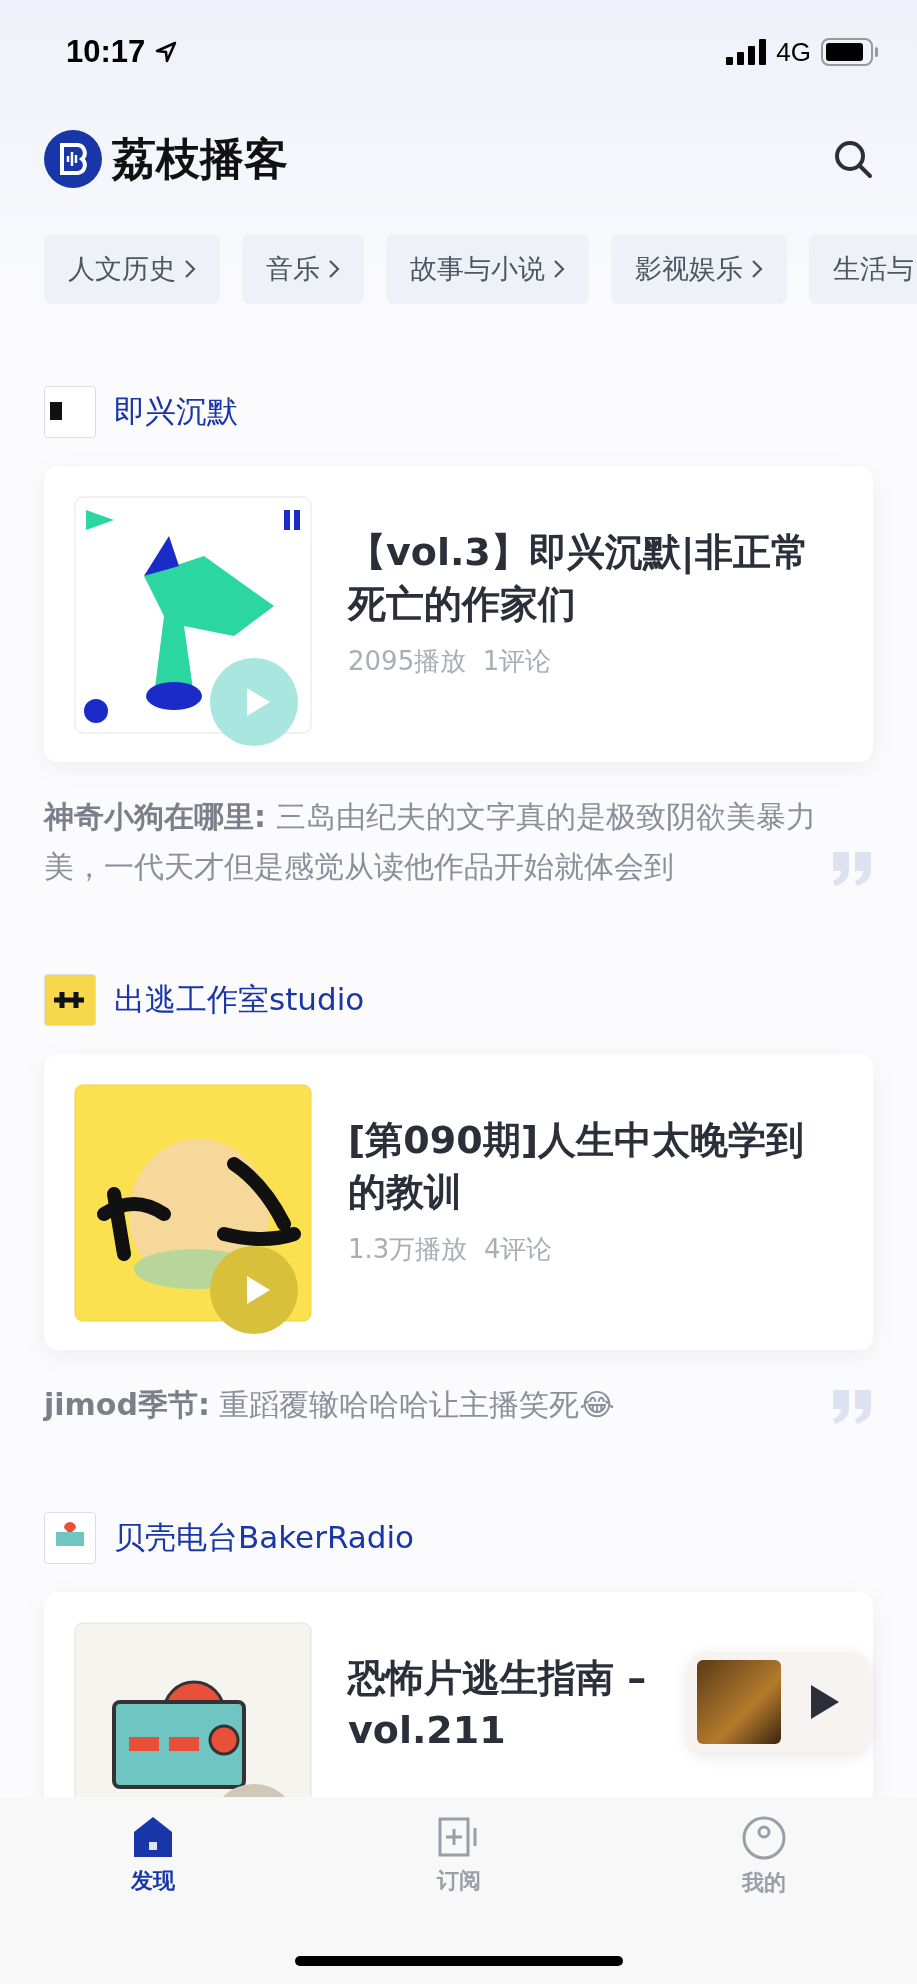  I want to click on comment-text: 神奇小狗在哪里: 三岛由纪夫的文字真的是极致阴欲美暴力美，一代天才但是感觉从读他作品开始就体会到, so click(430, 842).